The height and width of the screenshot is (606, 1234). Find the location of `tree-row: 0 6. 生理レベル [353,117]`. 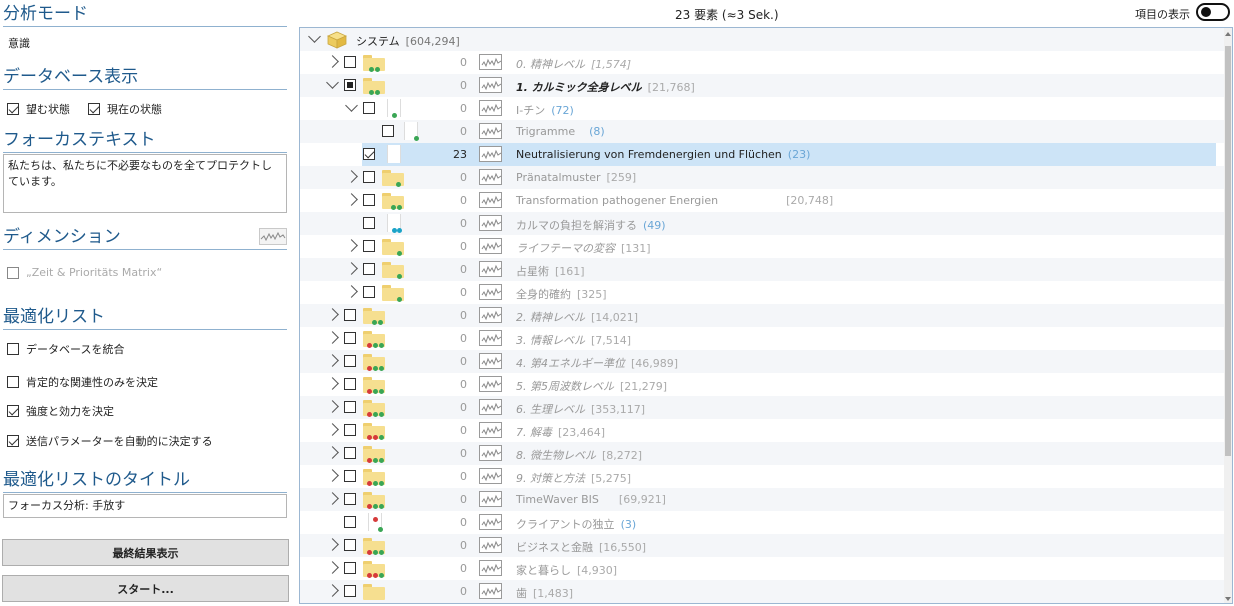

tree-row: 0 6. 生理レベル [353,117] is located at coordinates (762, 407).